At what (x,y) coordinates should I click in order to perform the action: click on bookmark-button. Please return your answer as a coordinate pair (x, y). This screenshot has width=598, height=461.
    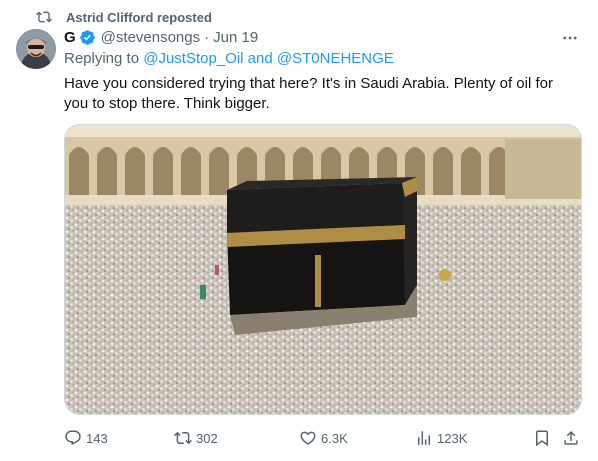
    Looking at the image, I should click on (544, 438).